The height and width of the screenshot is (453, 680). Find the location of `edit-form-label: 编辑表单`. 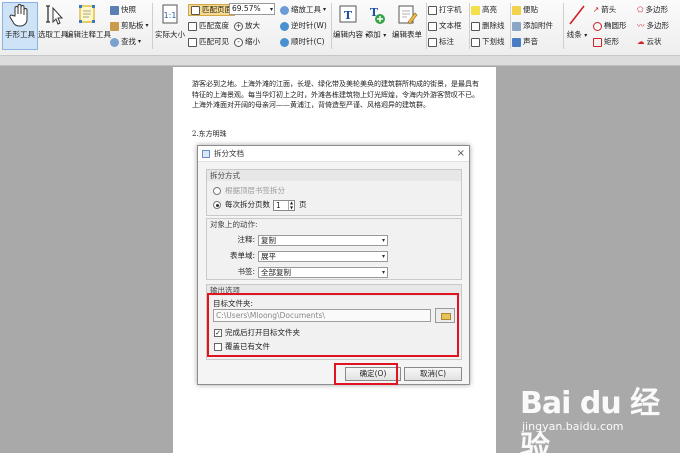

edit-form-label: 编辑表单 is located at coordinates (407, 34).